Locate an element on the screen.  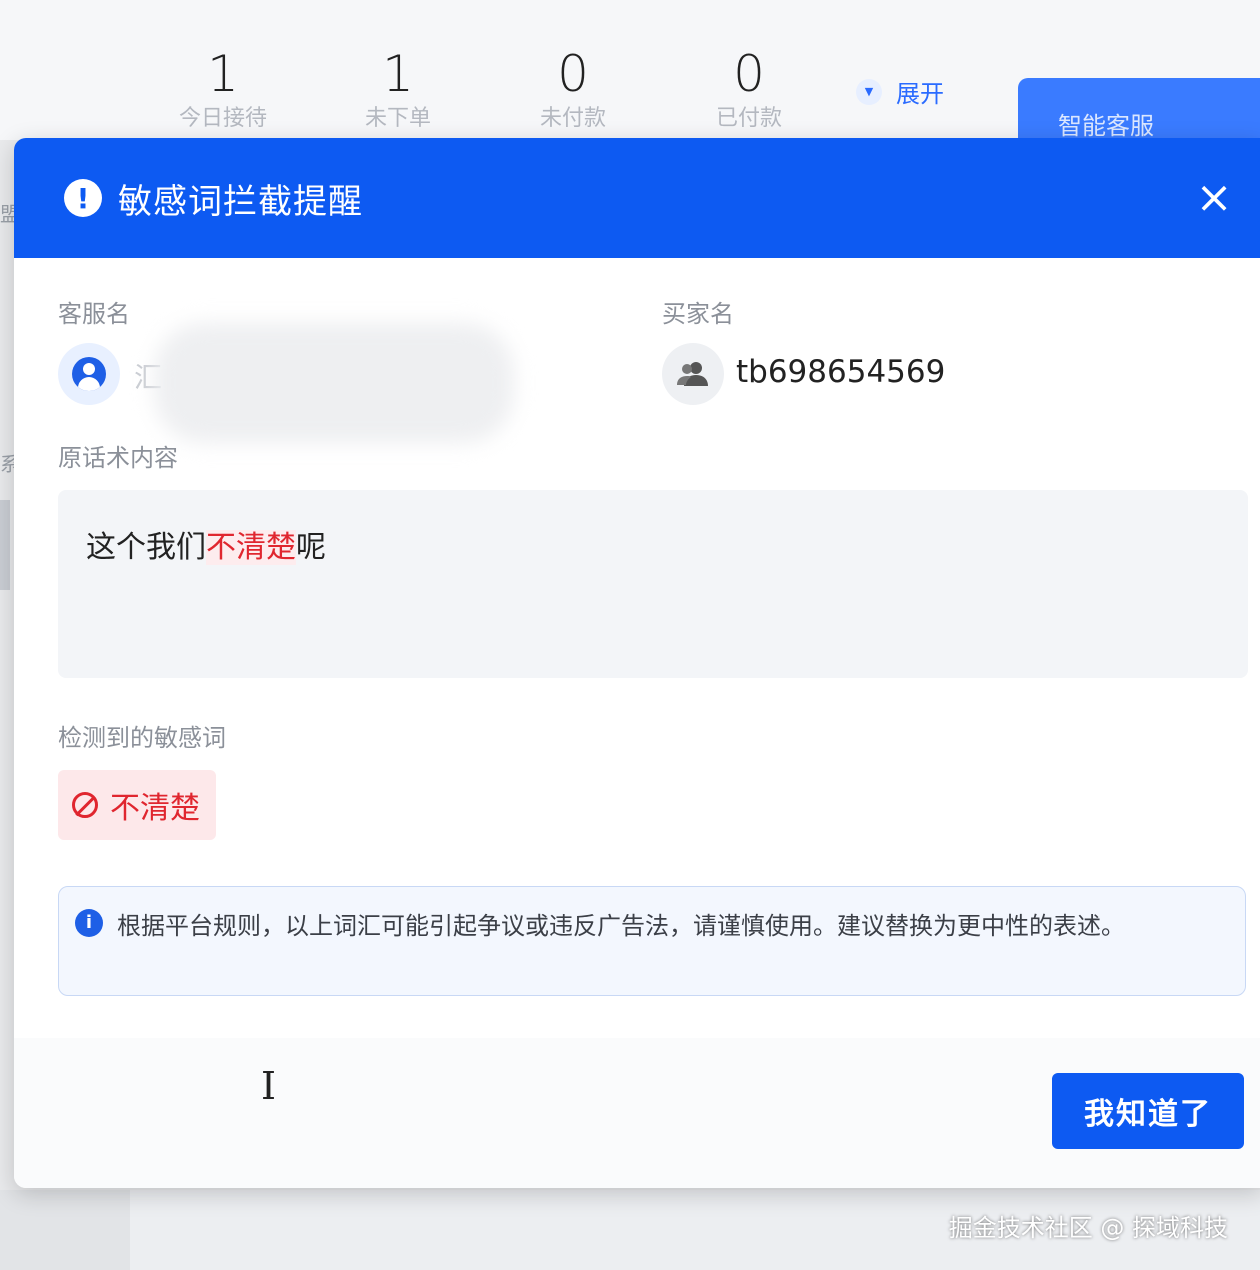
info-icon: i is located at coordinates (89, 923).